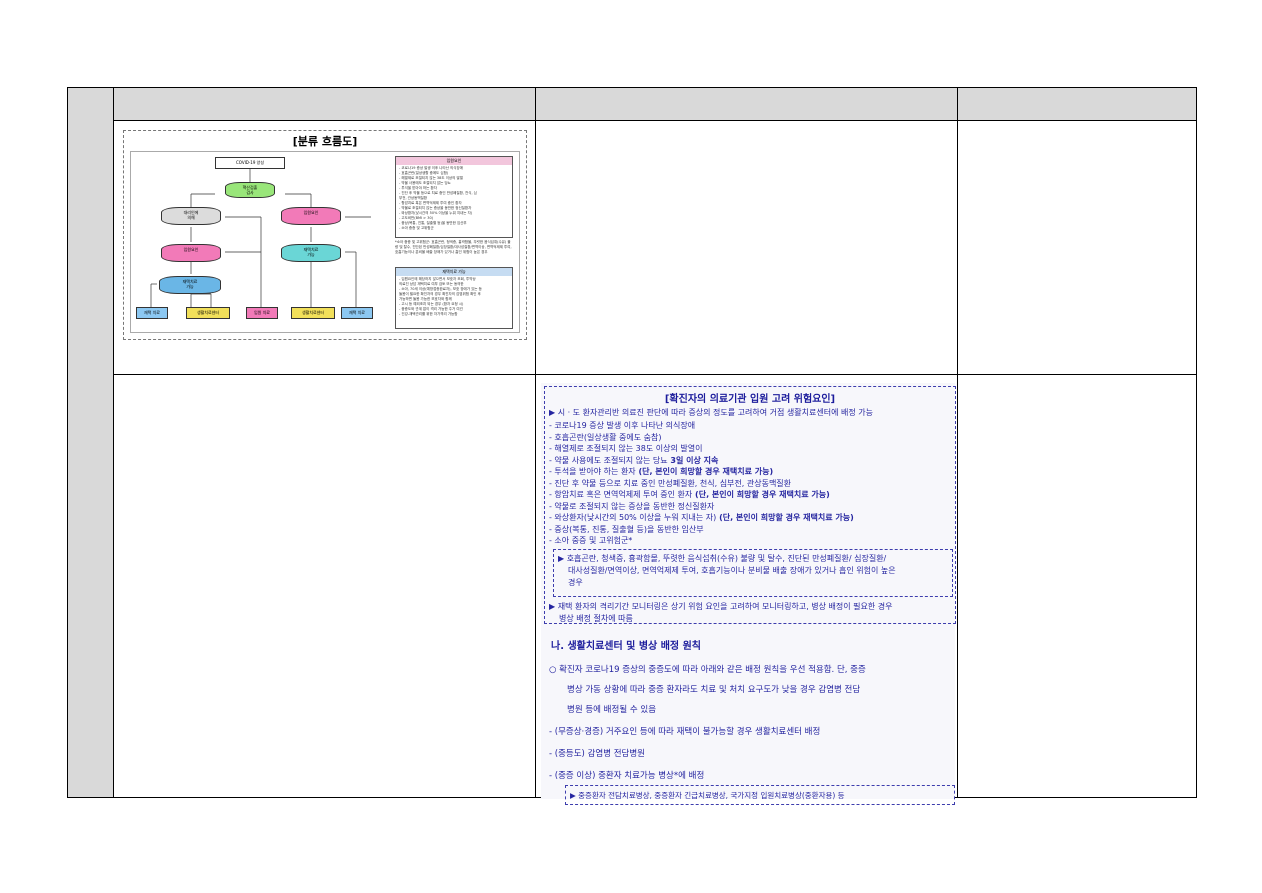  What do you see at coordinates (250, 163) in the screenshot?
I see `flow-start-box: COVID-19 양성` at bounding box center [250, 163].